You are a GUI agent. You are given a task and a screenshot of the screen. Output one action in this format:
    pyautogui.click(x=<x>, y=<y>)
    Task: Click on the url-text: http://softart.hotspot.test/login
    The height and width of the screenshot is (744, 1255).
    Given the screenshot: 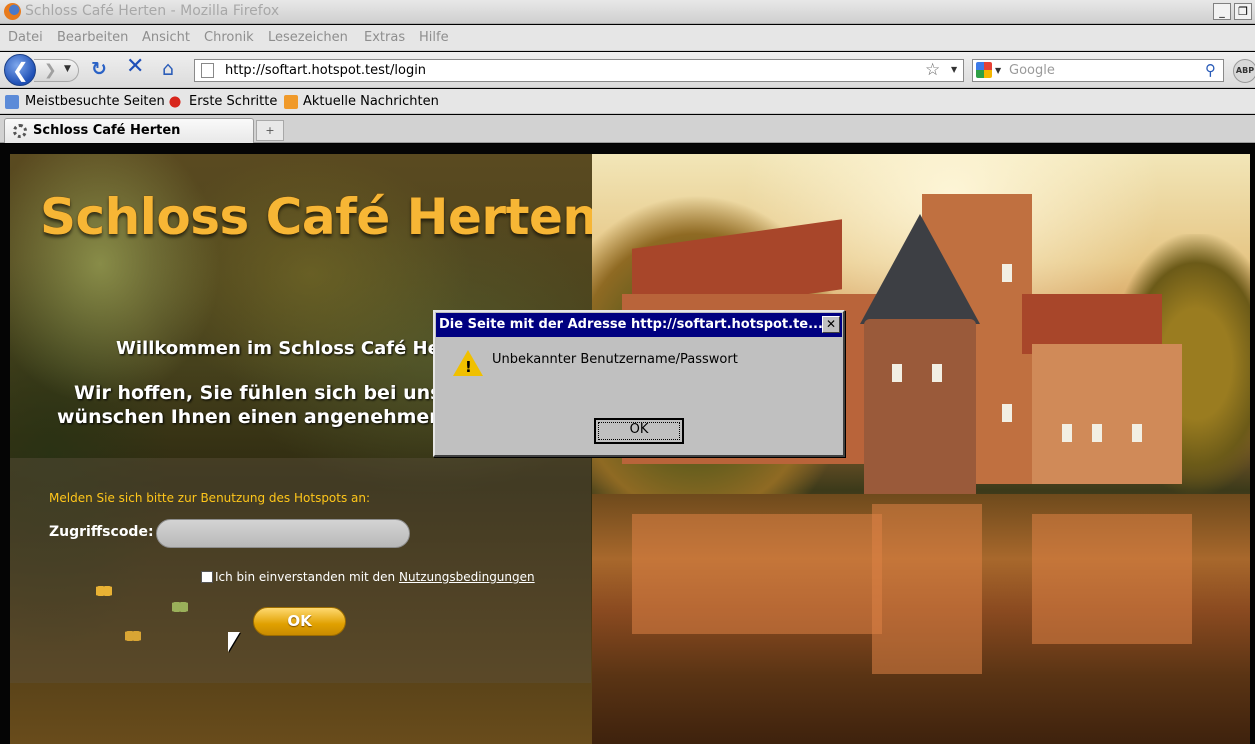 What is the action you would take?
    pyautogui.click(x=325, y=70)
    